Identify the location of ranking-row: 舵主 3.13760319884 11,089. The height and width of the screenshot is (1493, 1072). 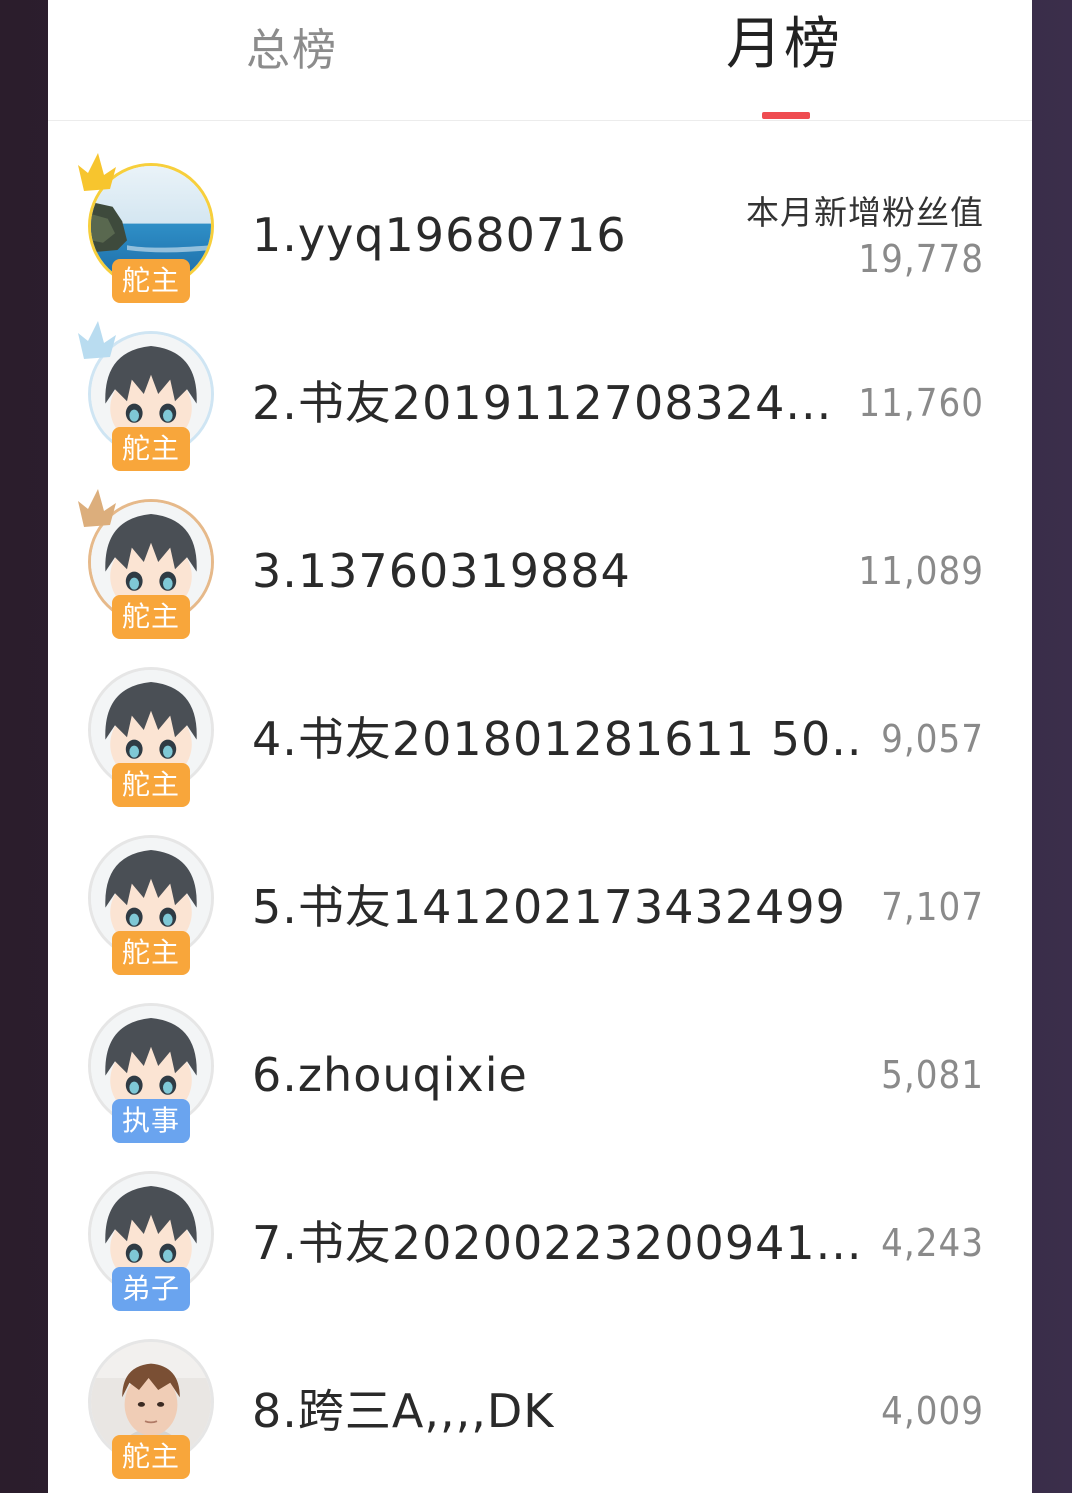
(540, 571).